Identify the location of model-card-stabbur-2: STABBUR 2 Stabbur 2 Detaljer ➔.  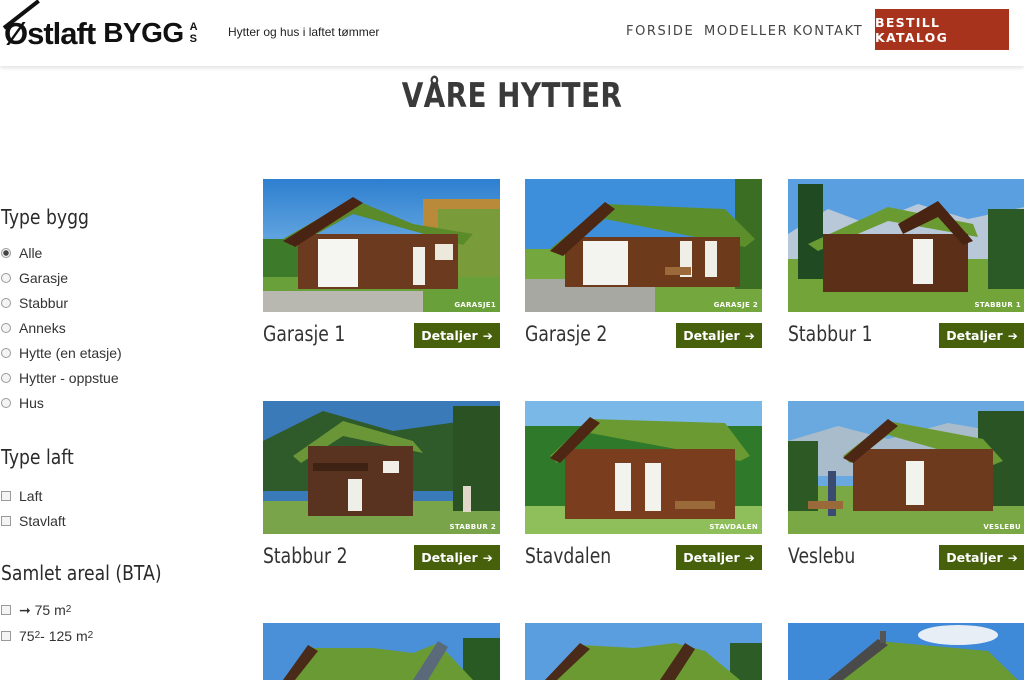
(381, 485).